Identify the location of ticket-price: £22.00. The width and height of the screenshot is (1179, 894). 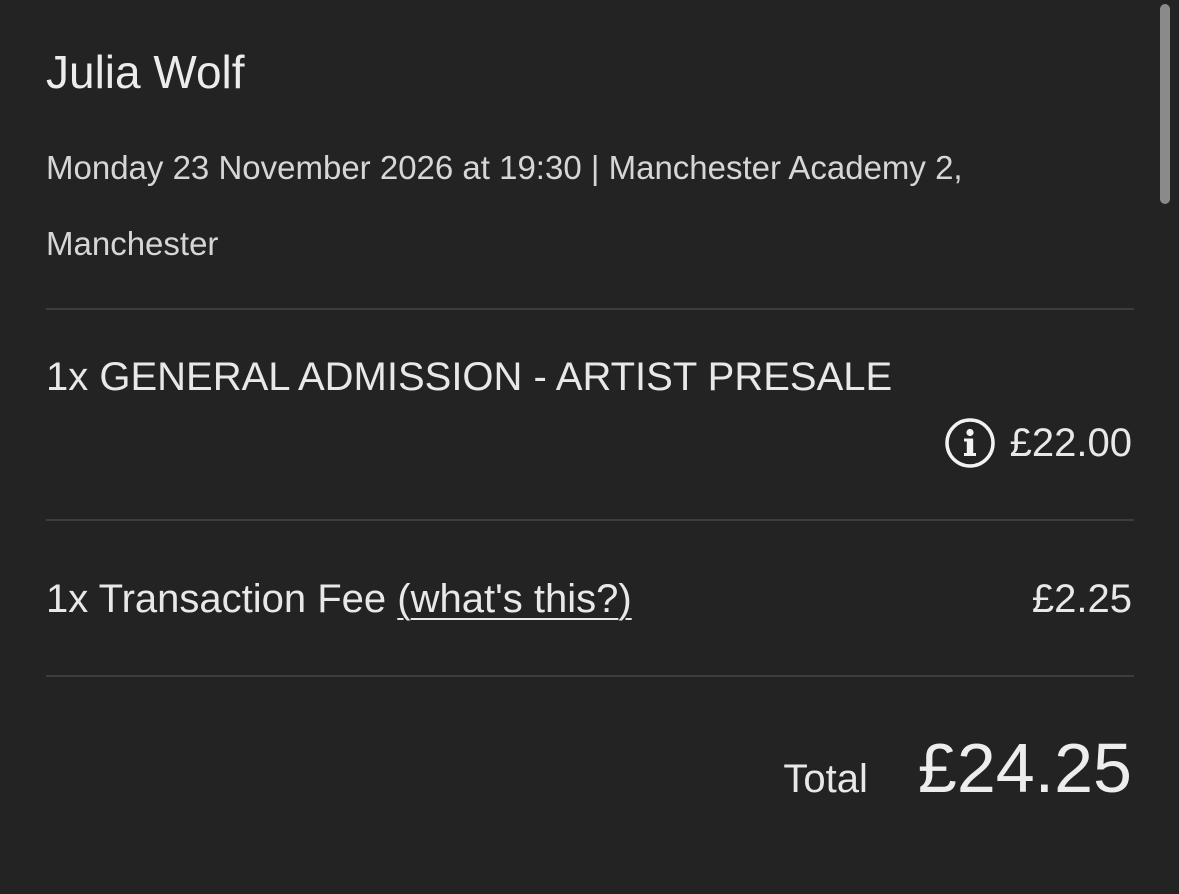
(1070, 443).